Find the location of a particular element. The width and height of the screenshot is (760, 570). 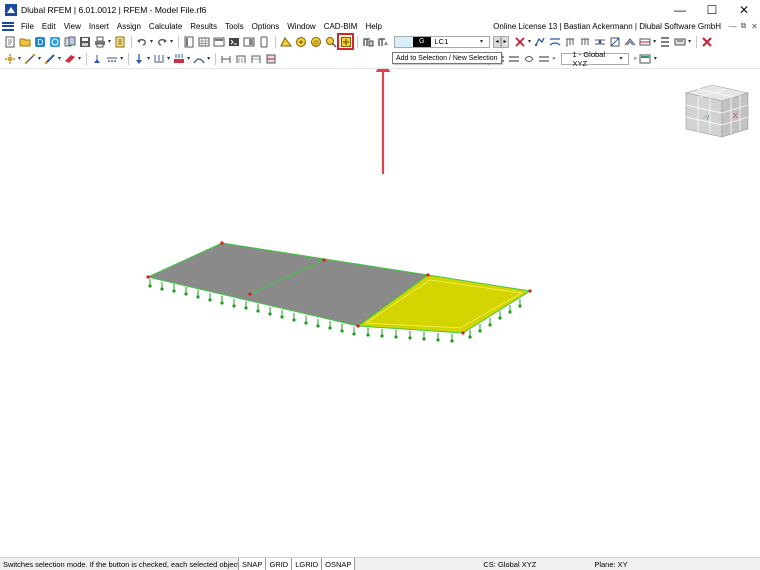

new-surface-icon is located at coordinates (69, 58).